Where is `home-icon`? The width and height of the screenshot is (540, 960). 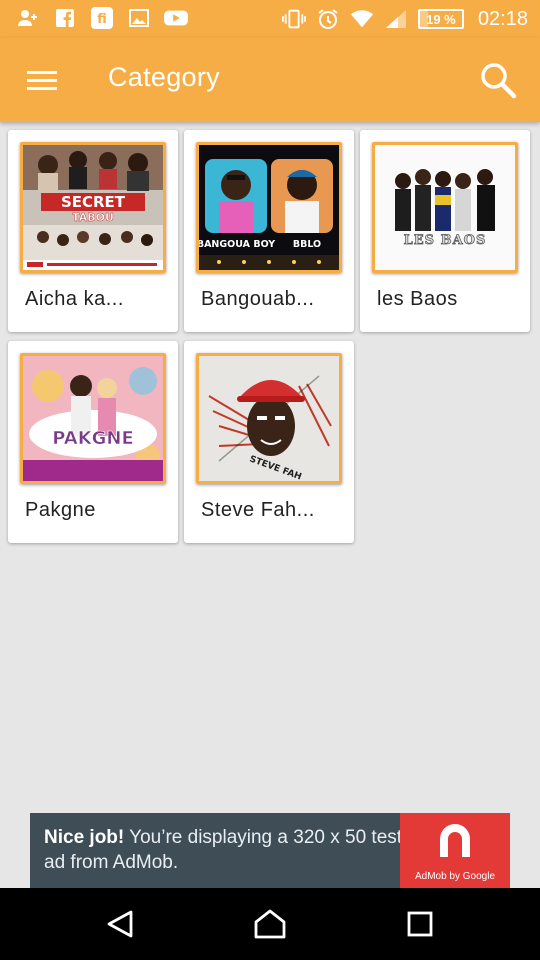
home-icon is located at coordinates (270, 924).